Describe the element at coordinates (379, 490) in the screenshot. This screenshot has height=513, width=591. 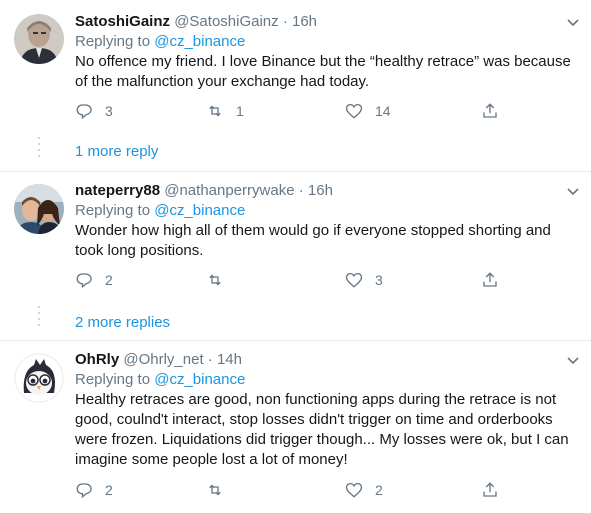
I see `like-count: 2` at that location.